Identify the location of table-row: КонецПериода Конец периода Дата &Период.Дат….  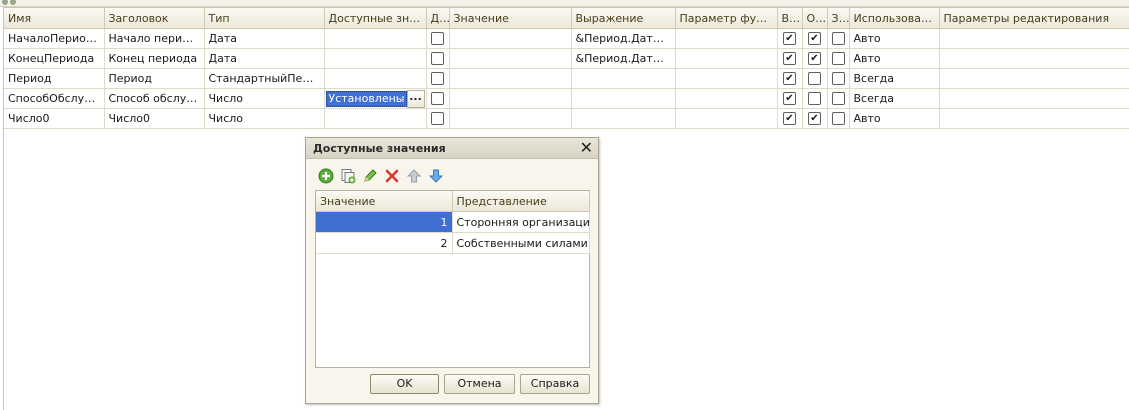
(566, 58).